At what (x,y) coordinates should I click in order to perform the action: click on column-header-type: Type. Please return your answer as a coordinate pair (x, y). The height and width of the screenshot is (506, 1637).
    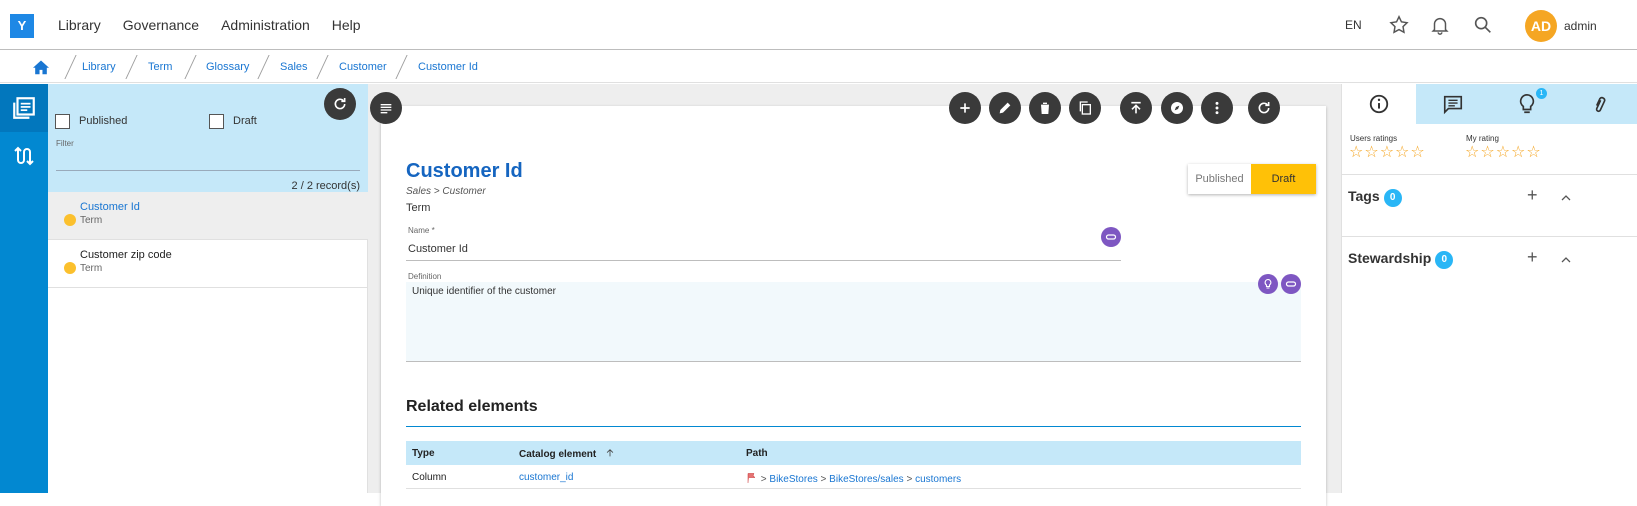
    Looking at the image, I should click on (423, 453).